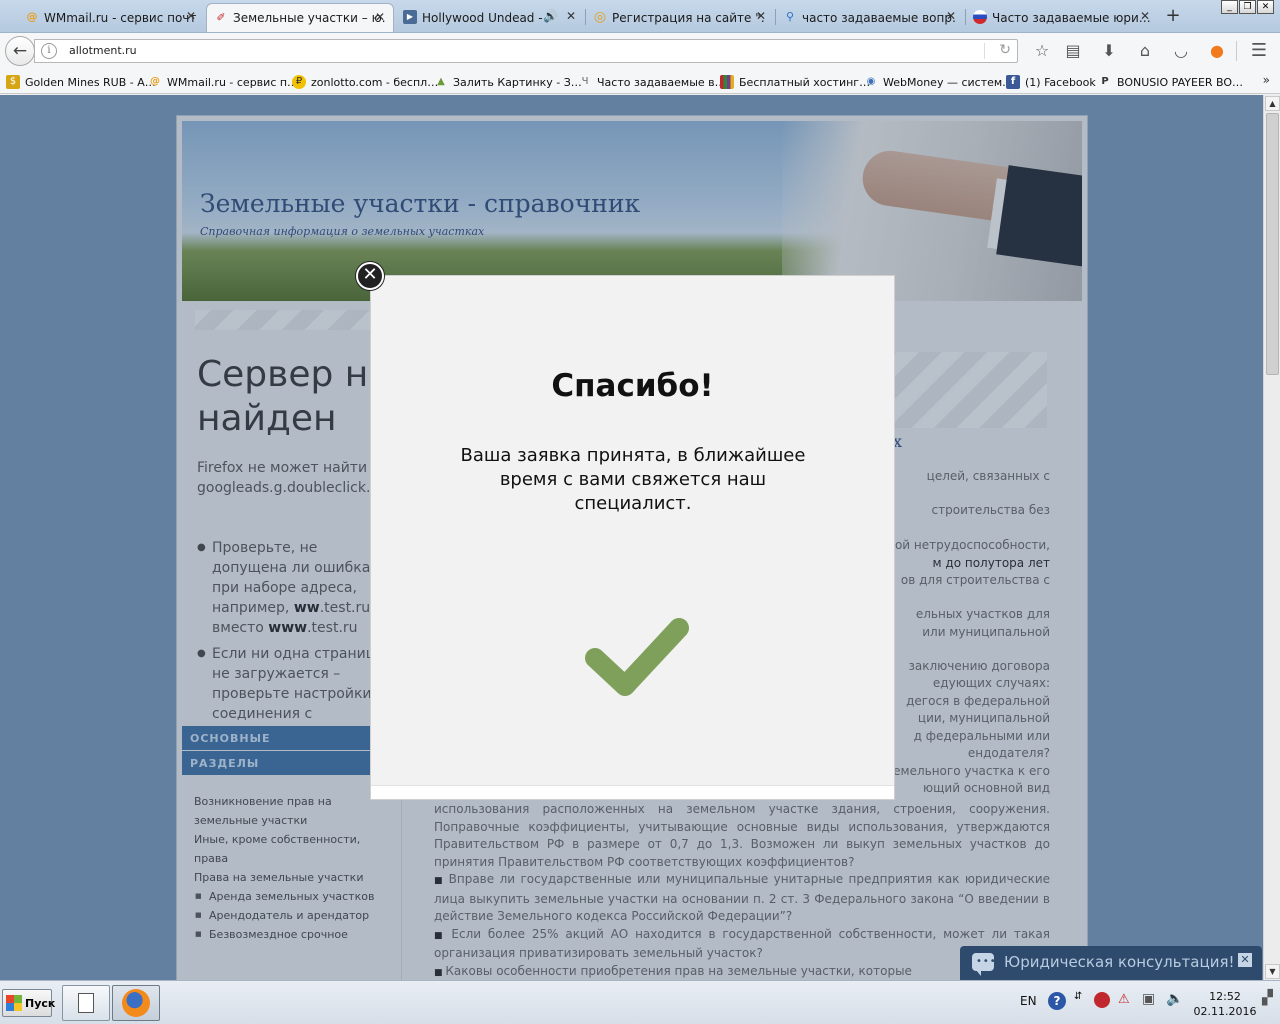  What do you see at coordinates (221, 17) in the screenshot?
I see `pen-icon: ✐` at bounding box center [221, 17].